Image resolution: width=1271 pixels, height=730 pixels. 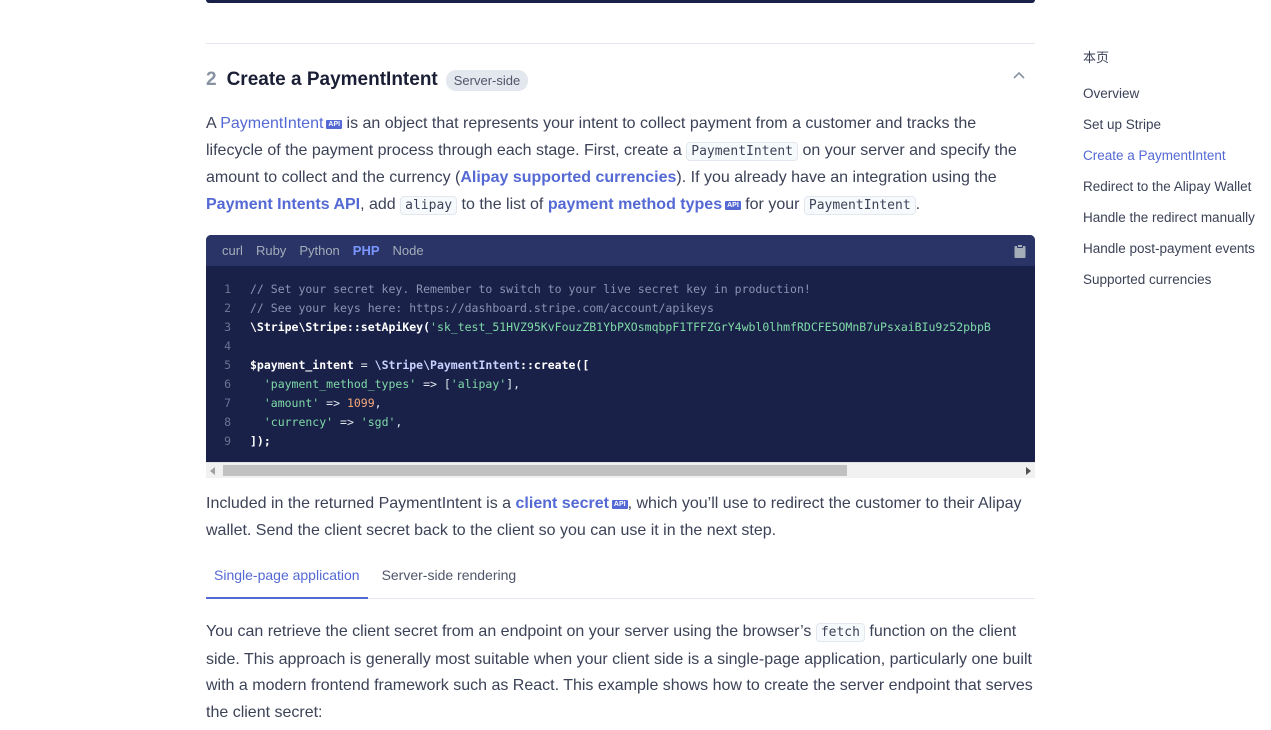 What do you see at coordinates (1177, 287) in the screenshot?
I see `toc-item-supported-currencies: Supported currencies` at bounding box center [1177, 287].